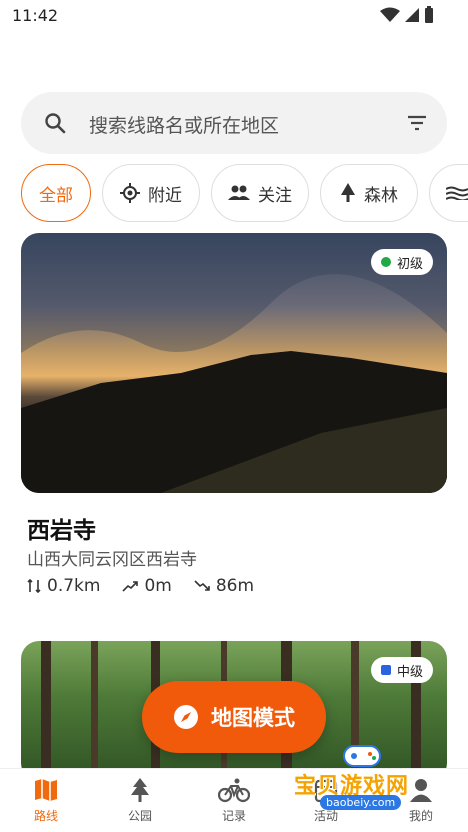  Describe the element at coordinates (186, 717) in the screenshot. I see `compass-icon` at that location.